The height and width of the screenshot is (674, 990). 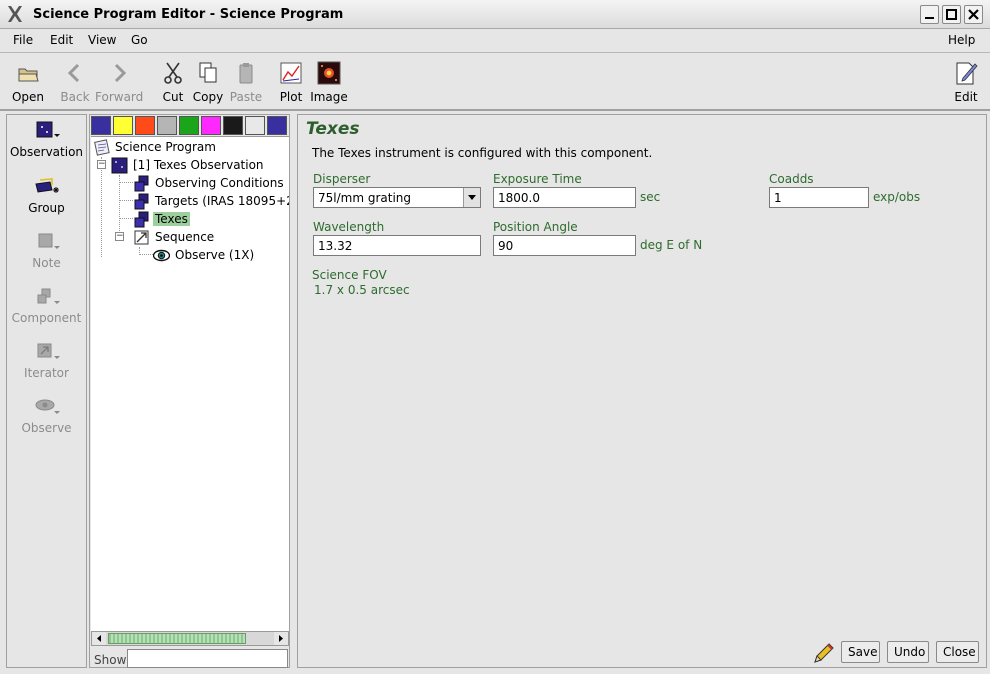 I want to click on show-filter-label: Show, so click(x=110, y=660).